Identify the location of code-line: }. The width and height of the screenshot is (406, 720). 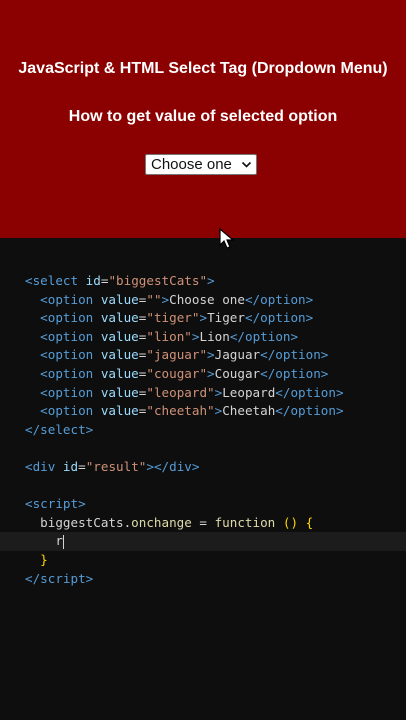
(44, 559).